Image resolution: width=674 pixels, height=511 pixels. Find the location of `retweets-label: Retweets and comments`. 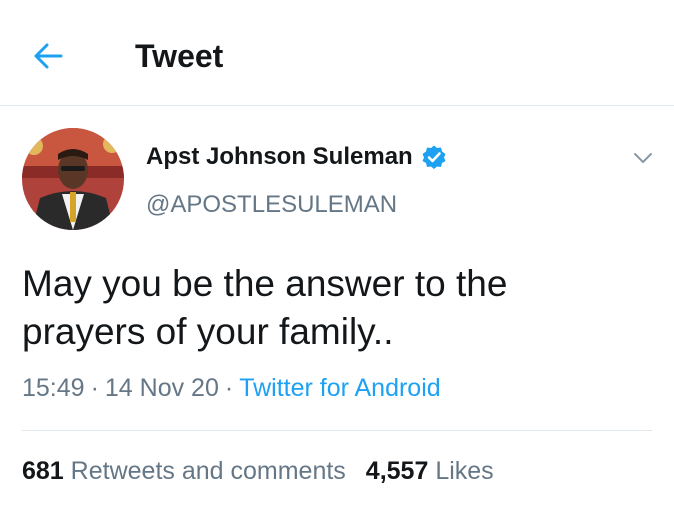

retweets-label: Retweets and comments is located at coordinates (208, 471).